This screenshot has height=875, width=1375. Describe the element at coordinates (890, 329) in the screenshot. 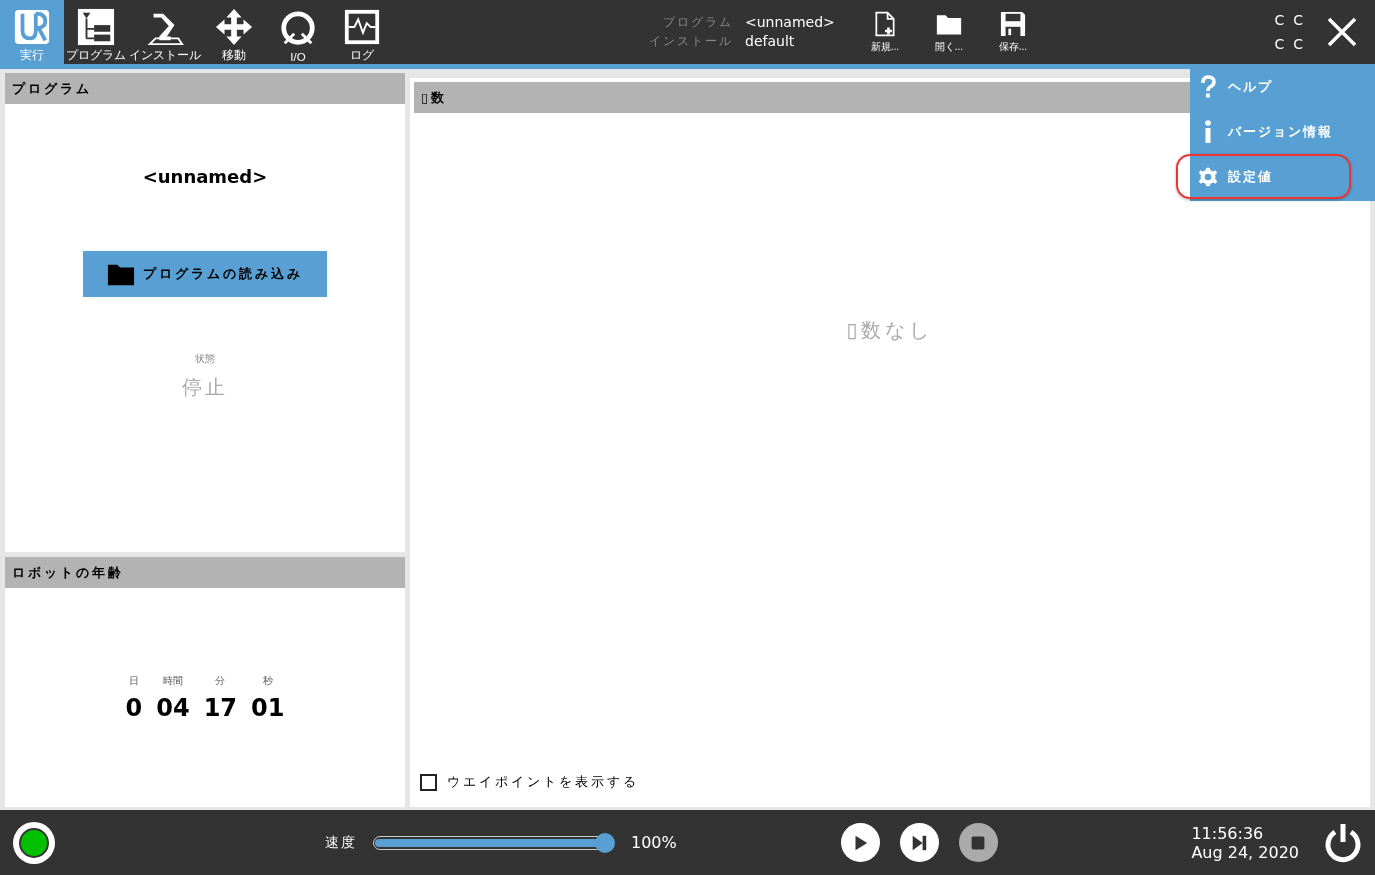

I see `empty-message: ▯数なし` at that location.